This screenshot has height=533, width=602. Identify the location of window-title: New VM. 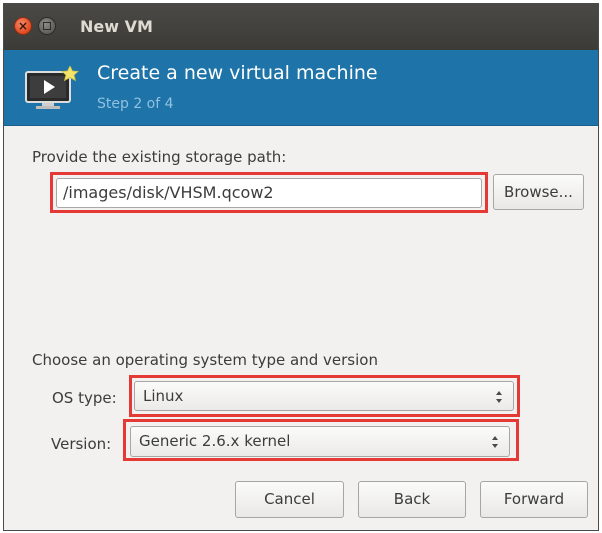
(116, 26).